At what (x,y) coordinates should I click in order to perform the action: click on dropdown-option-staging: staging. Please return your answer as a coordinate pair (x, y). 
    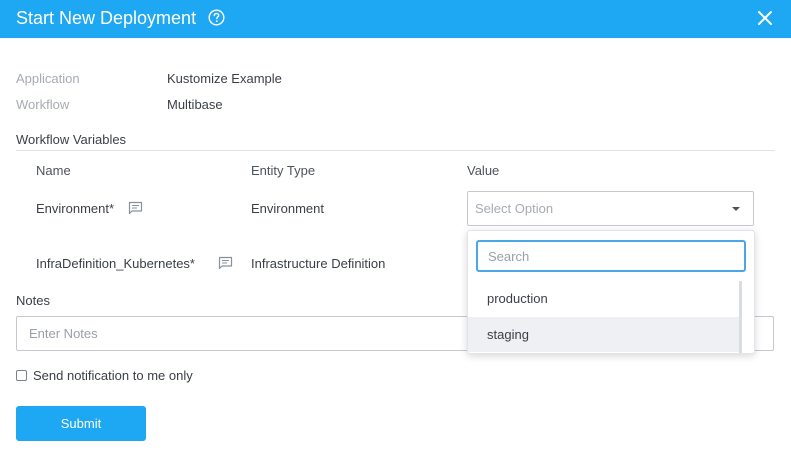
    Looking at the image, I should click on (604, 334).